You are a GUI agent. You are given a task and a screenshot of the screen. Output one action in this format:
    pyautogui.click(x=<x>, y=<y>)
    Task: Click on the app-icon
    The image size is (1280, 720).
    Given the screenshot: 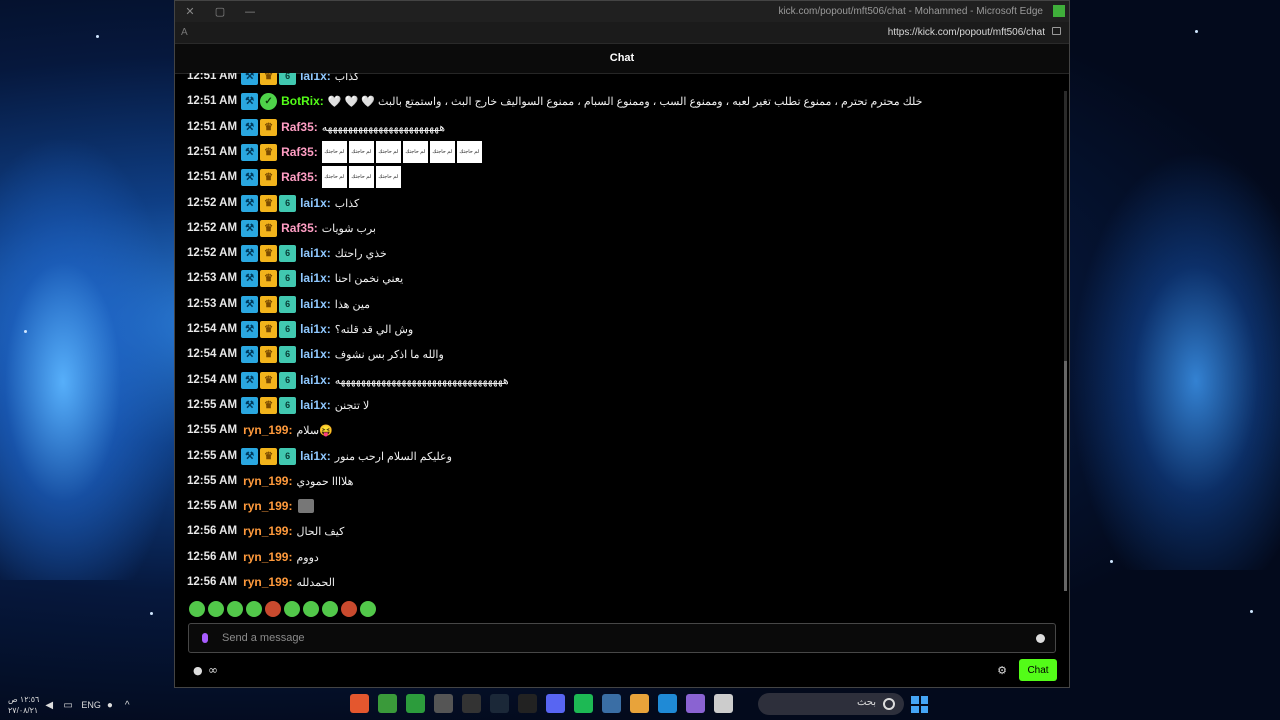 What is the action you would take?
    pyautogui.click(x=471, y=703)
    